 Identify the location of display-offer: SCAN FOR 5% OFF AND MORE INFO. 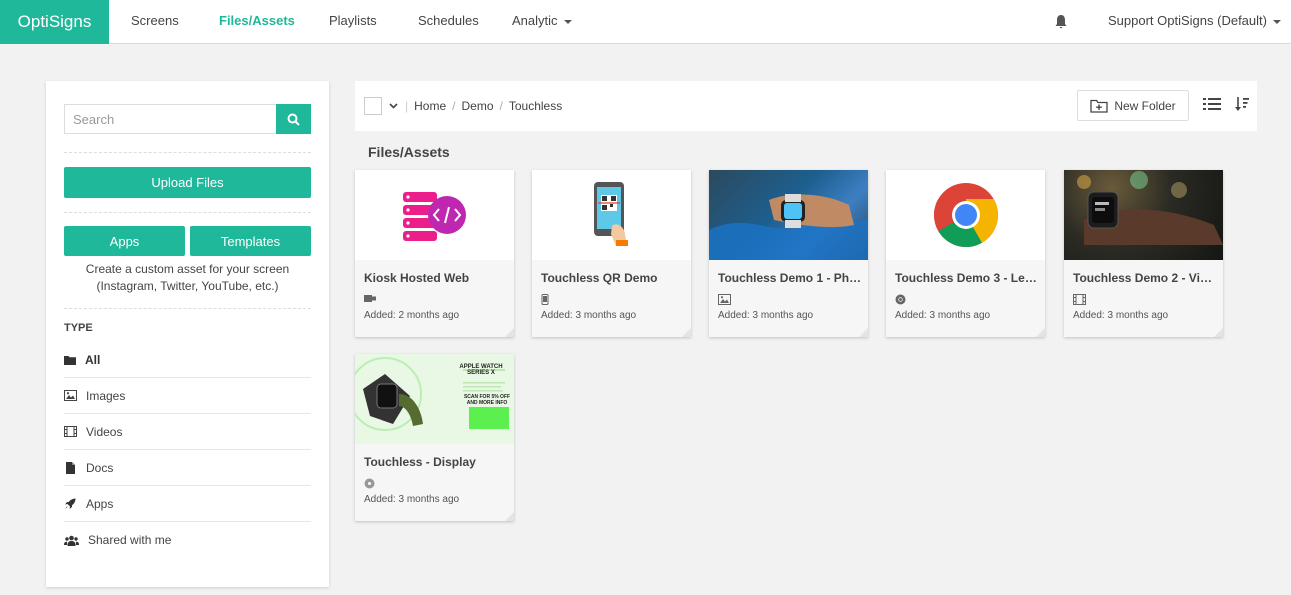
(487, 400).